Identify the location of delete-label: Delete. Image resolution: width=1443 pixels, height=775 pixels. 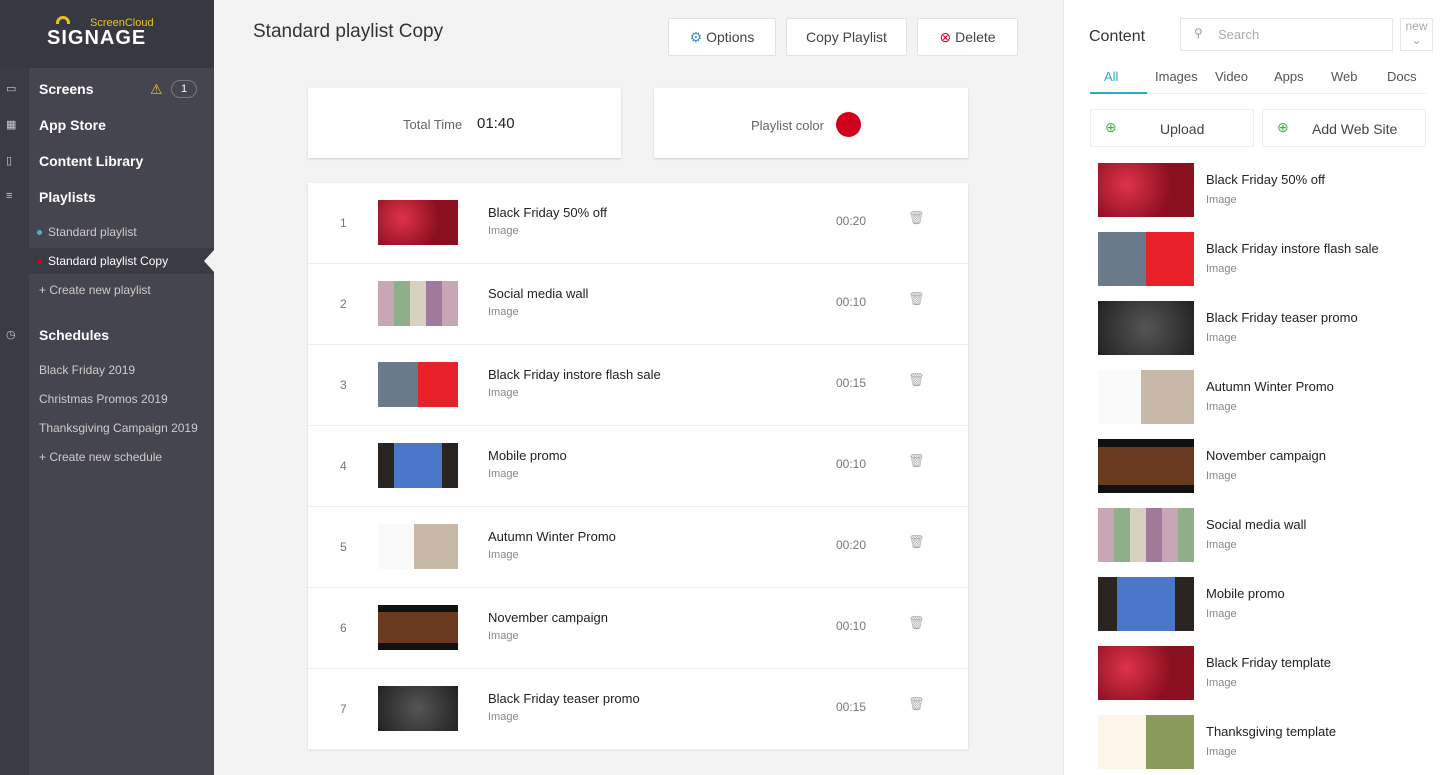
(975, 37).